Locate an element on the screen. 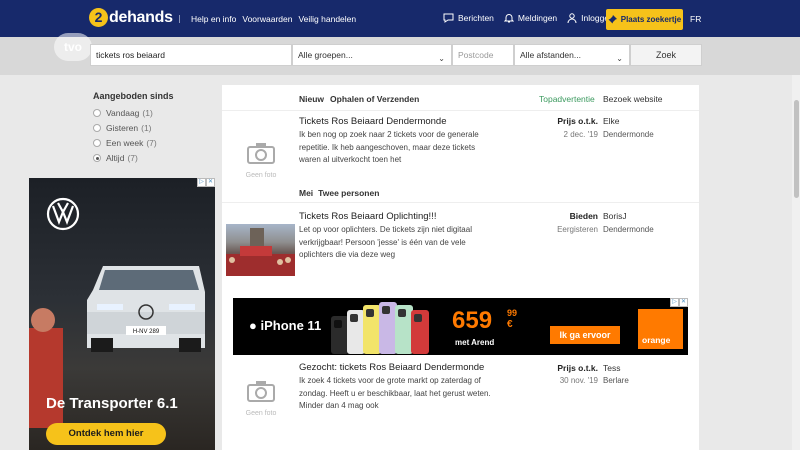 This screenshot has width=800, height=450. terms-link: Voorwaarden is located at coordinates (267, 19).